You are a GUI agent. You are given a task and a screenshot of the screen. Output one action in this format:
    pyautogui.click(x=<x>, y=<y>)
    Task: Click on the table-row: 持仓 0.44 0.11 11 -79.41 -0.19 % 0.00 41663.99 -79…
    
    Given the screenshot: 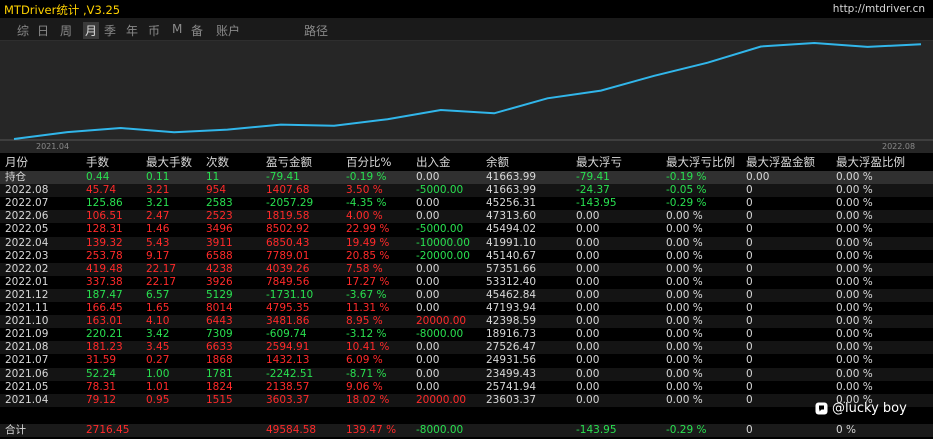 What is the action you would take?
    pyautogui.click(x=466, y=177)
    